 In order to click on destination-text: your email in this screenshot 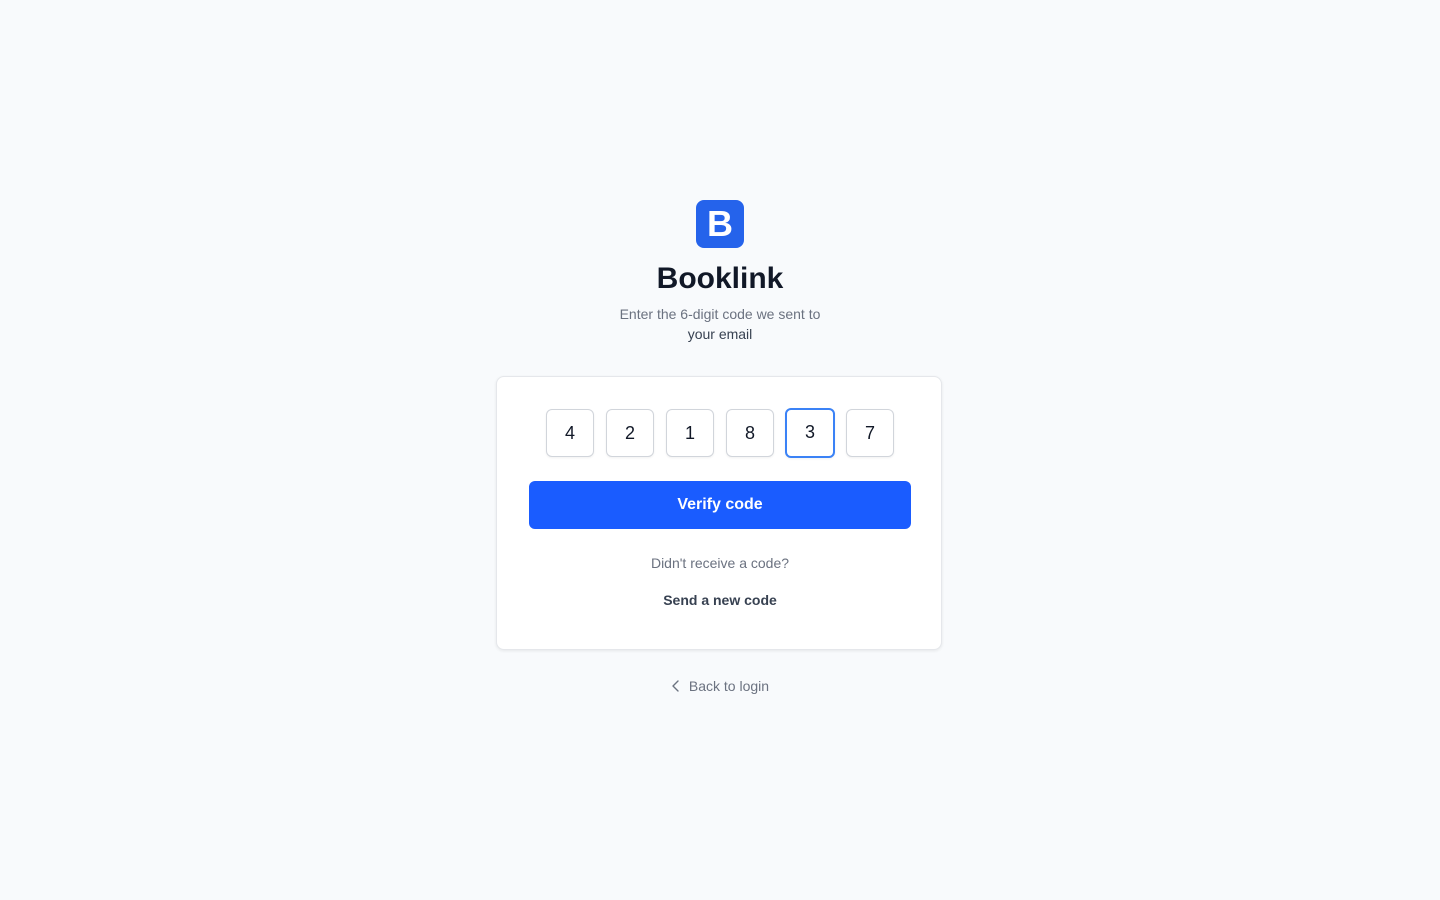, I will do `click(720, 334)`.